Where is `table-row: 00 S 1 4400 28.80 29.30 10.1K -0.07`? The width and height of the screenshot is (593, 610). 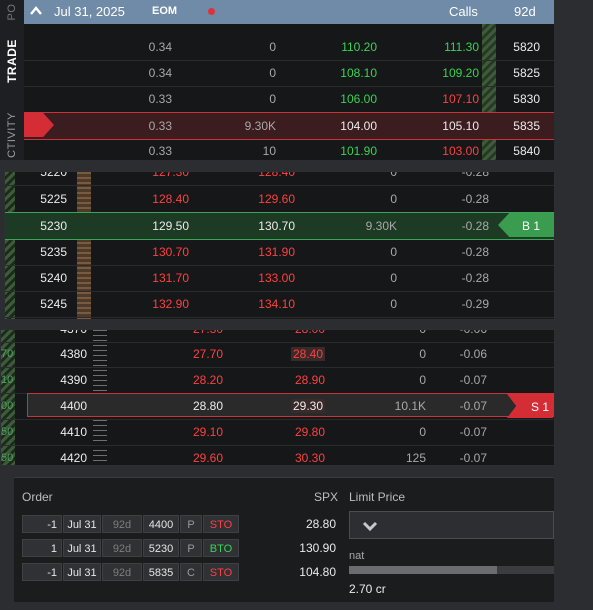
table-row: 00 S 1 4400 28.80 29.30 10.1K -0.07 is located at coordinates (277, 406).